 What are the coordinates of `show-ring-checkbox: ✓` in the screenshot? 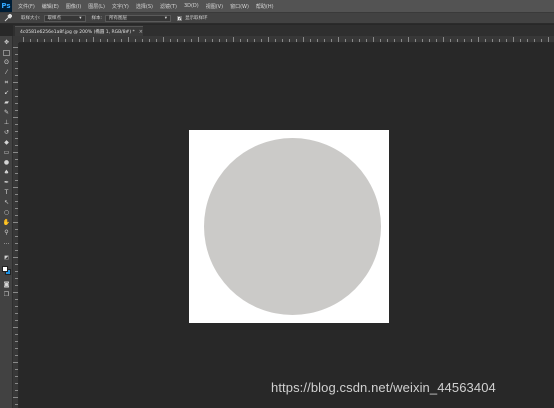 It's located at (179, 18).